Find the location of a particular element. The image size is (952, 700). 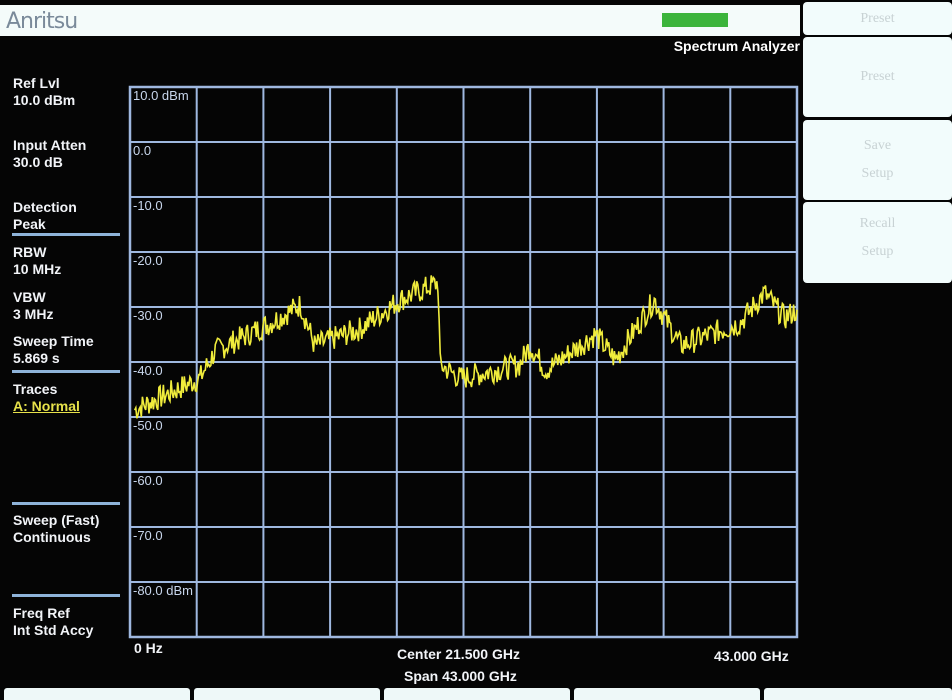

y-tick-label: 0.0 is located at coordinates (142, 150).